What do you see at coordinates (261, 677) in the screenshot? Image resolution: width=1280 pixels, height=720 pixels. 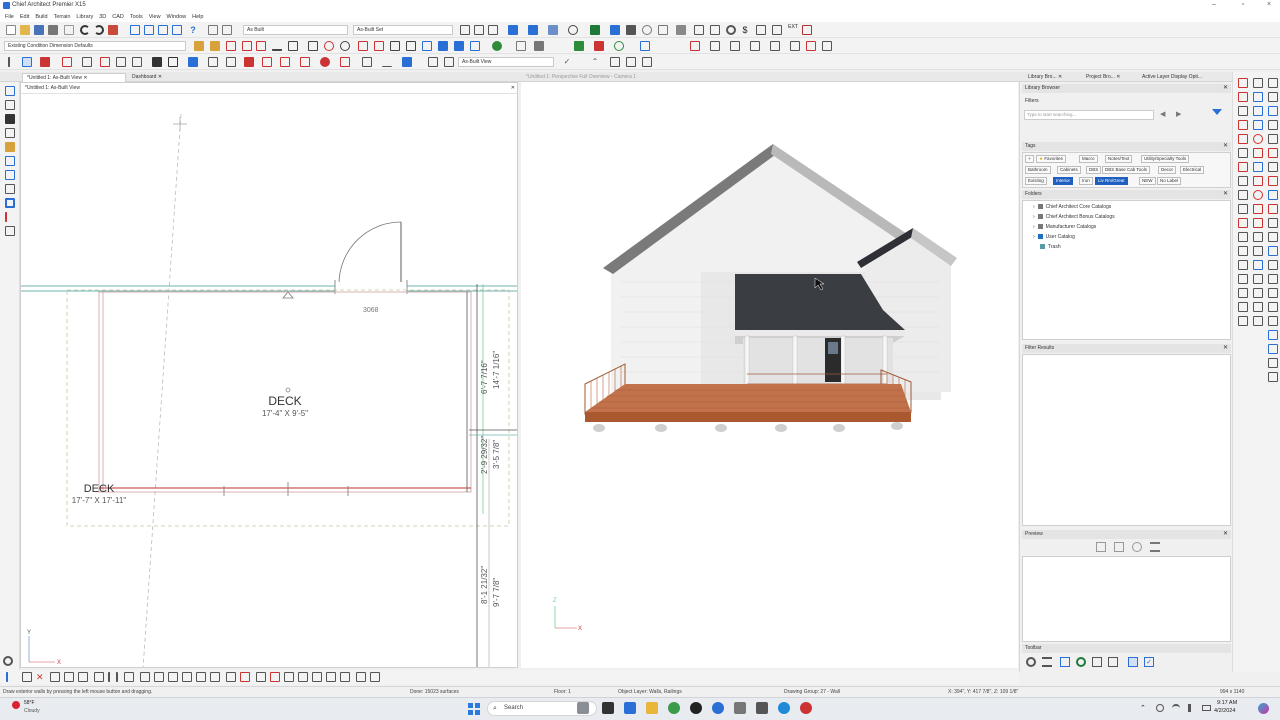 I see `bottom-tool-18-icon` at bounding box center [261, 677].